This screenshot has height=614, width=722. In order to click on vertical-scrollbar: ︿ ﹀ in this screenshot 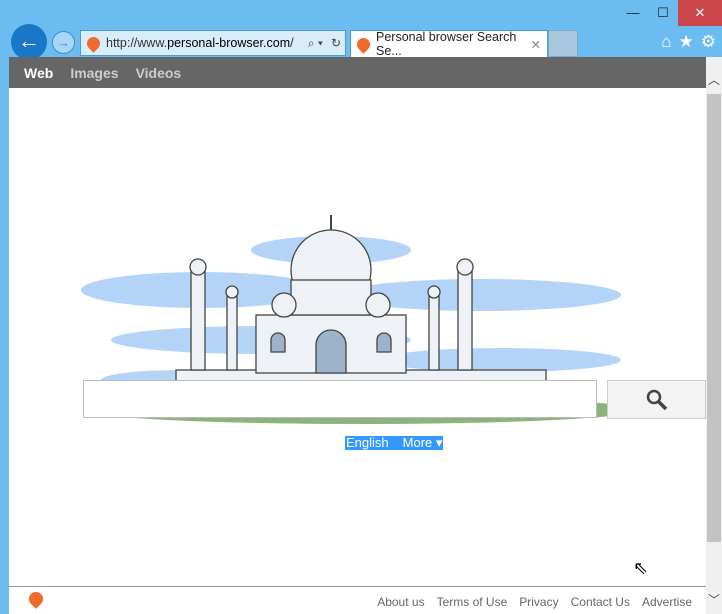, I will do `click(714, 335)`.